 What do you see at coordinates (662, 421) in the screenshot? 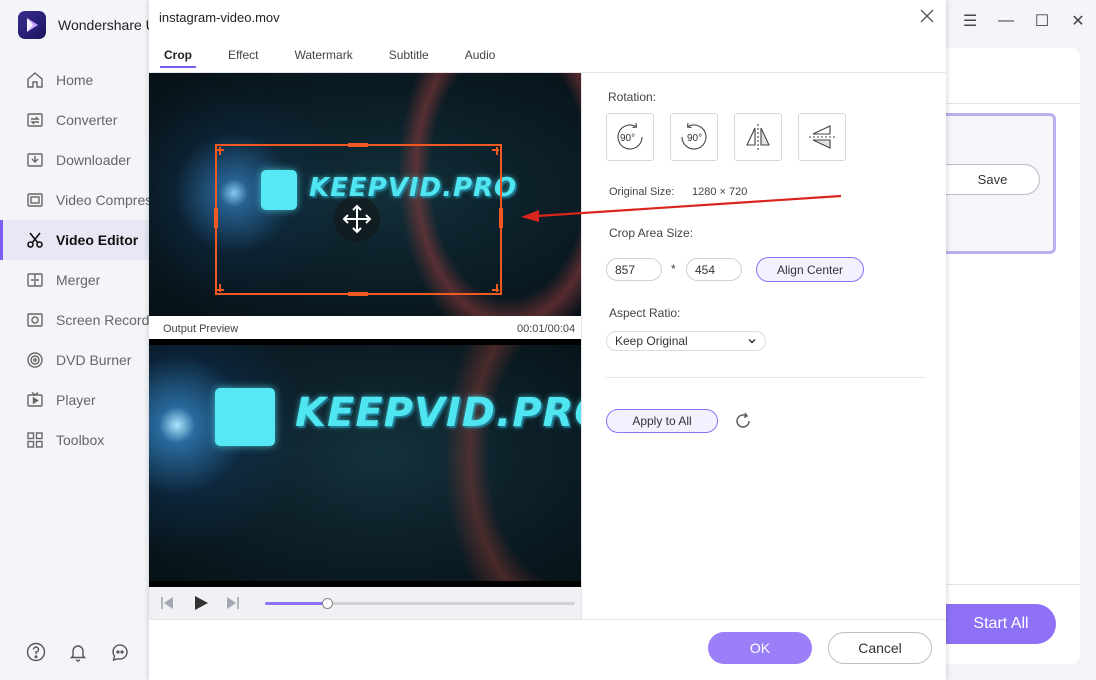
I see `apply-to-all-button: Apply to All` at bounding box center [662, 421].